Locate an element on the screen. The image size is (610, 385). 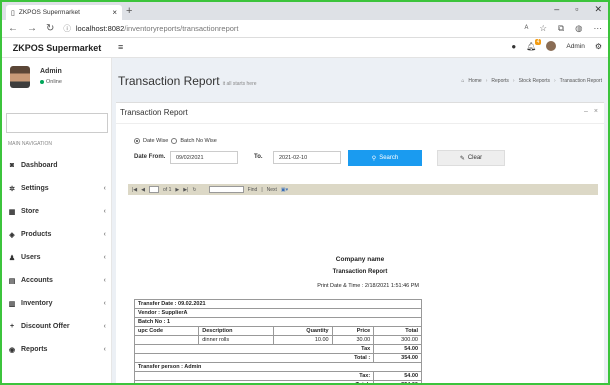
new-tab-icon: + is located at coordinates (129, 11).